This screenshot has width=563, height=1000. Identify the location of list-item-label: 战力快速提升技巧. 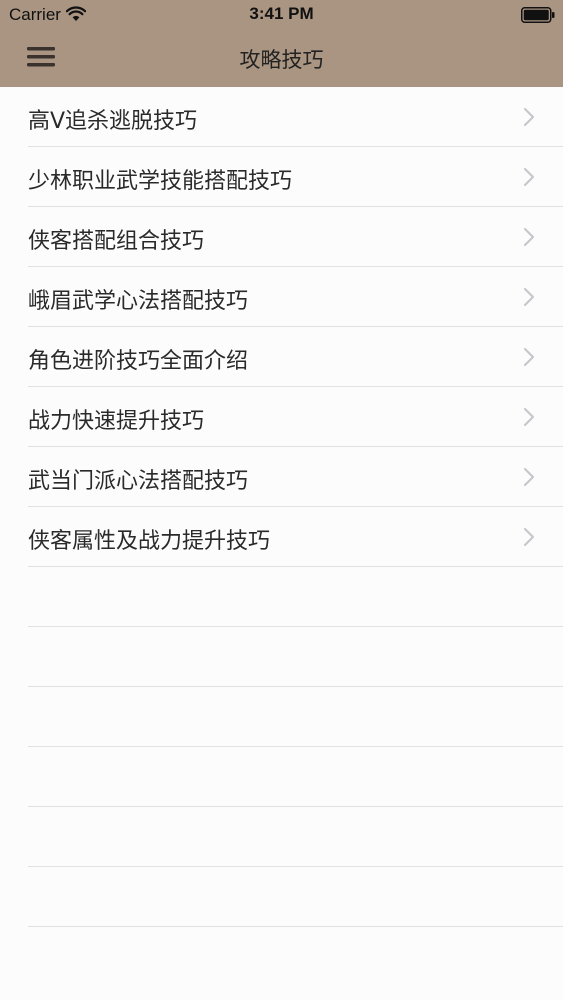
(116, 421).